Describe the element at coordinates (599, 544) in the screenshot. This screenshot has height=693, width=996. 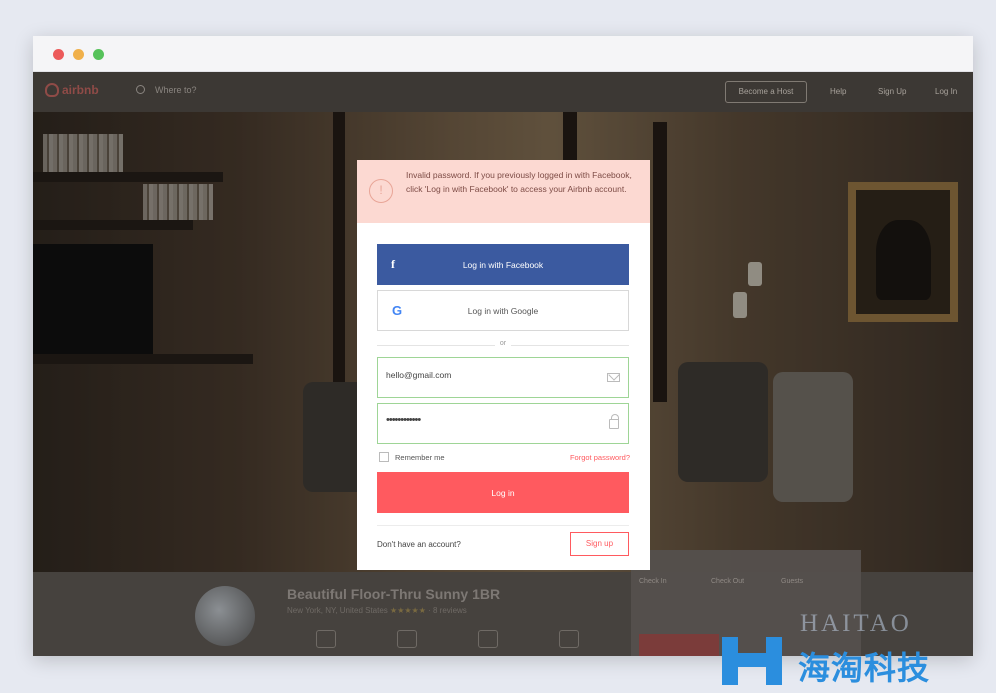
I see `sign-up-button: Sign up` at that location.